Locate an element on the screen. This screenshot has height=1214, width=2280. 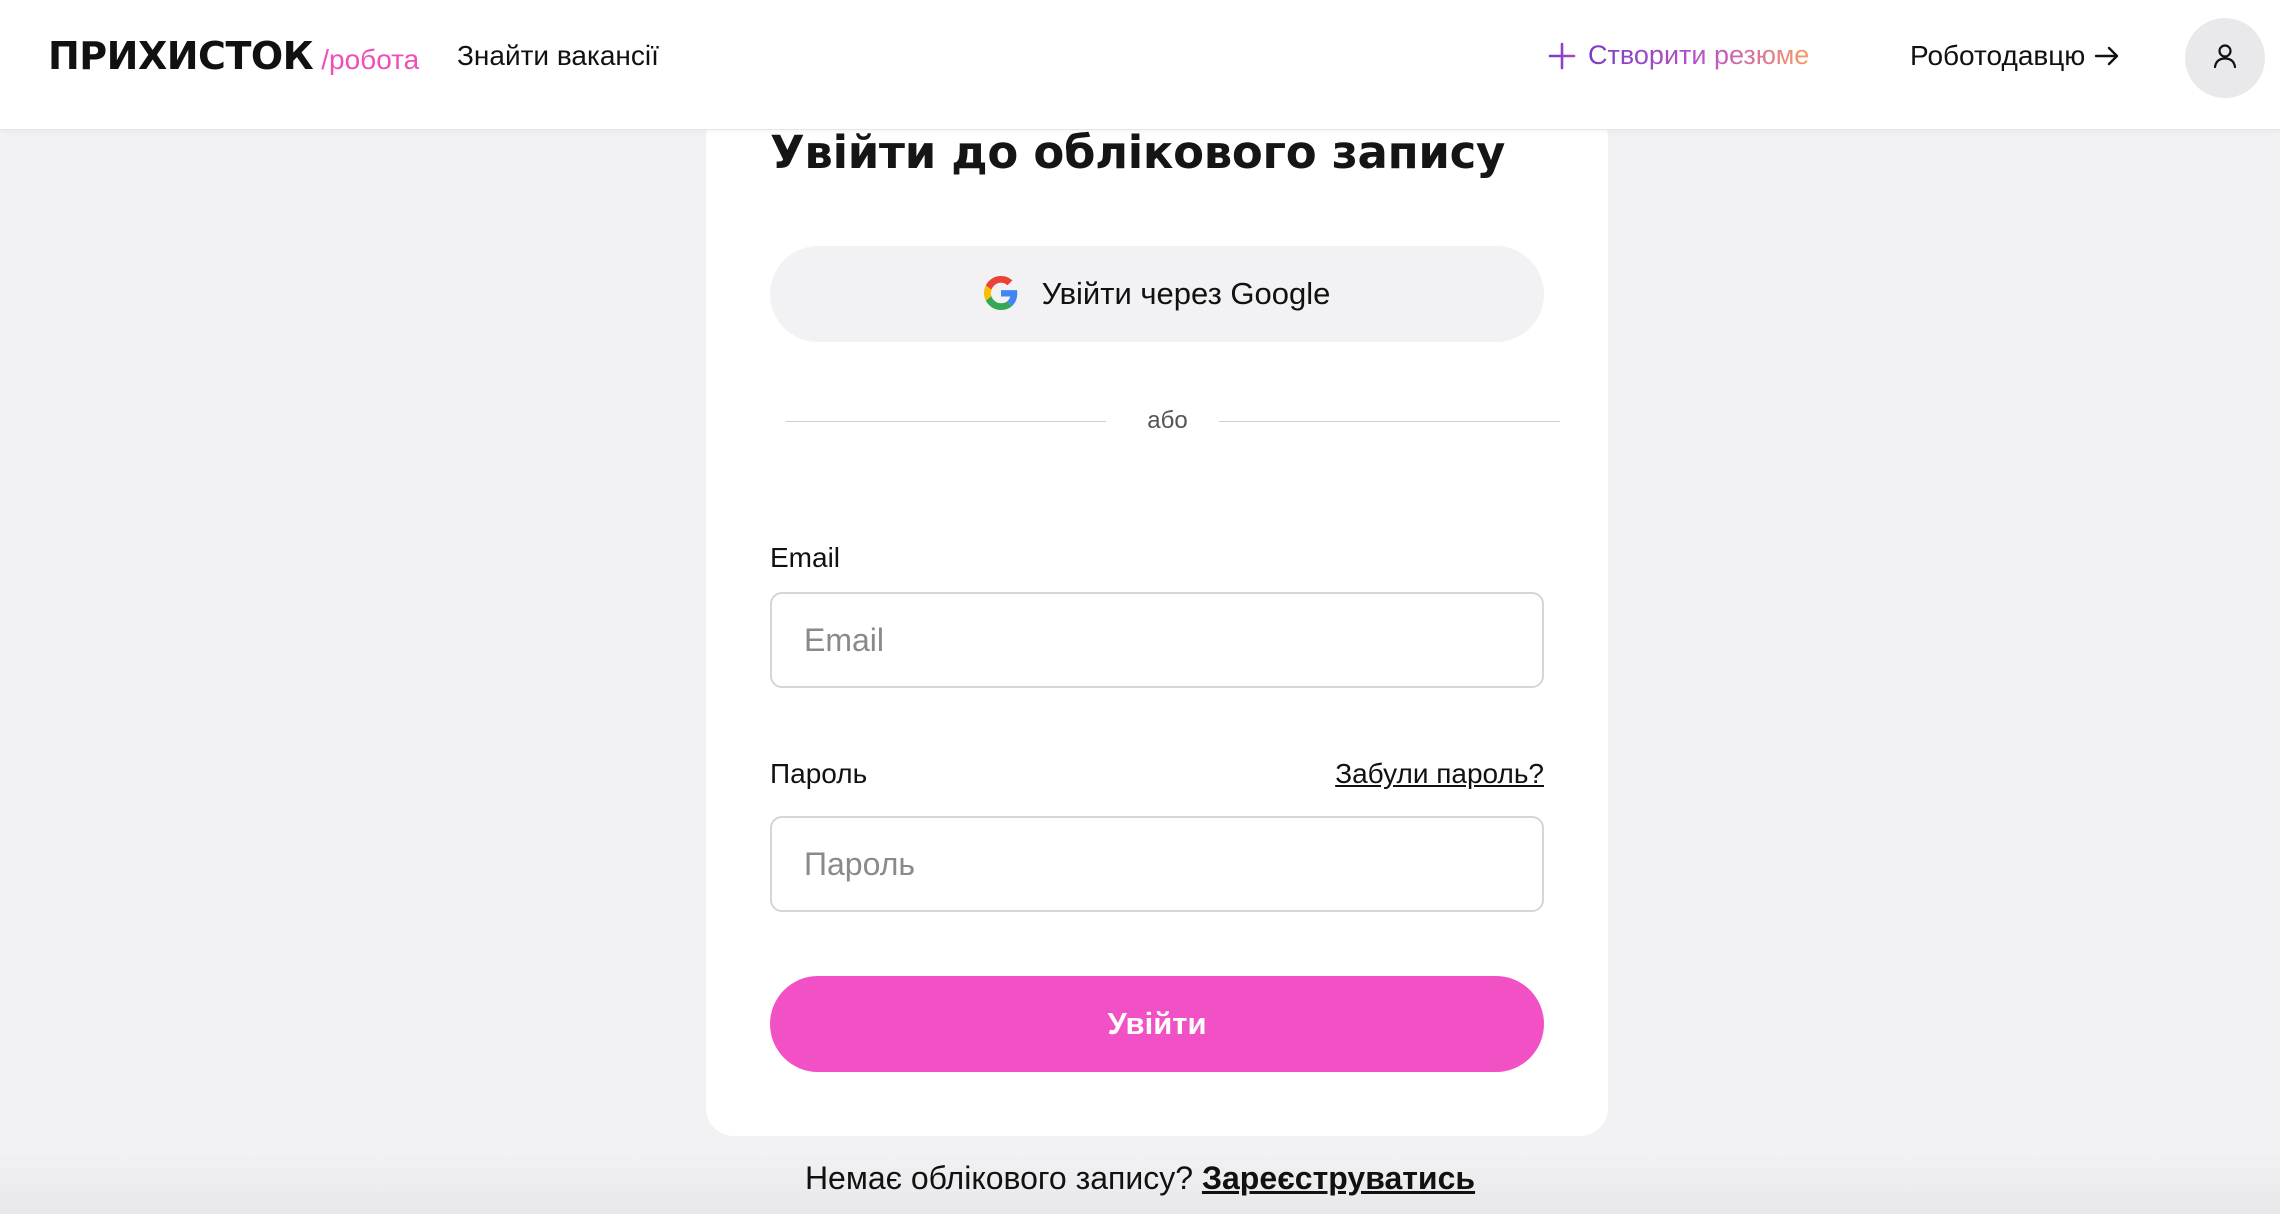
google-login-button: Увійти через Google is located at coordinates (1157, 294).